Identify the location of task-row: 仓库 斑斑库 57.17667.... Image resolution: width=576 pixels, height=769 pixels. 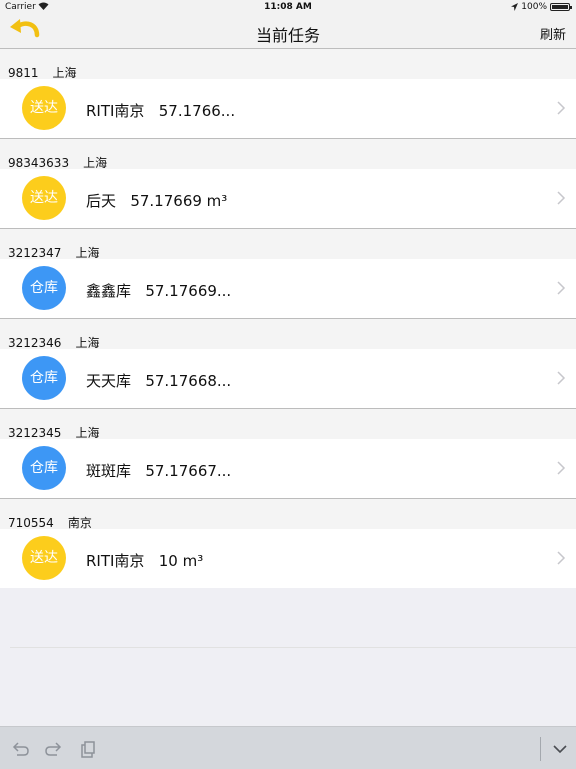
(288, 469).